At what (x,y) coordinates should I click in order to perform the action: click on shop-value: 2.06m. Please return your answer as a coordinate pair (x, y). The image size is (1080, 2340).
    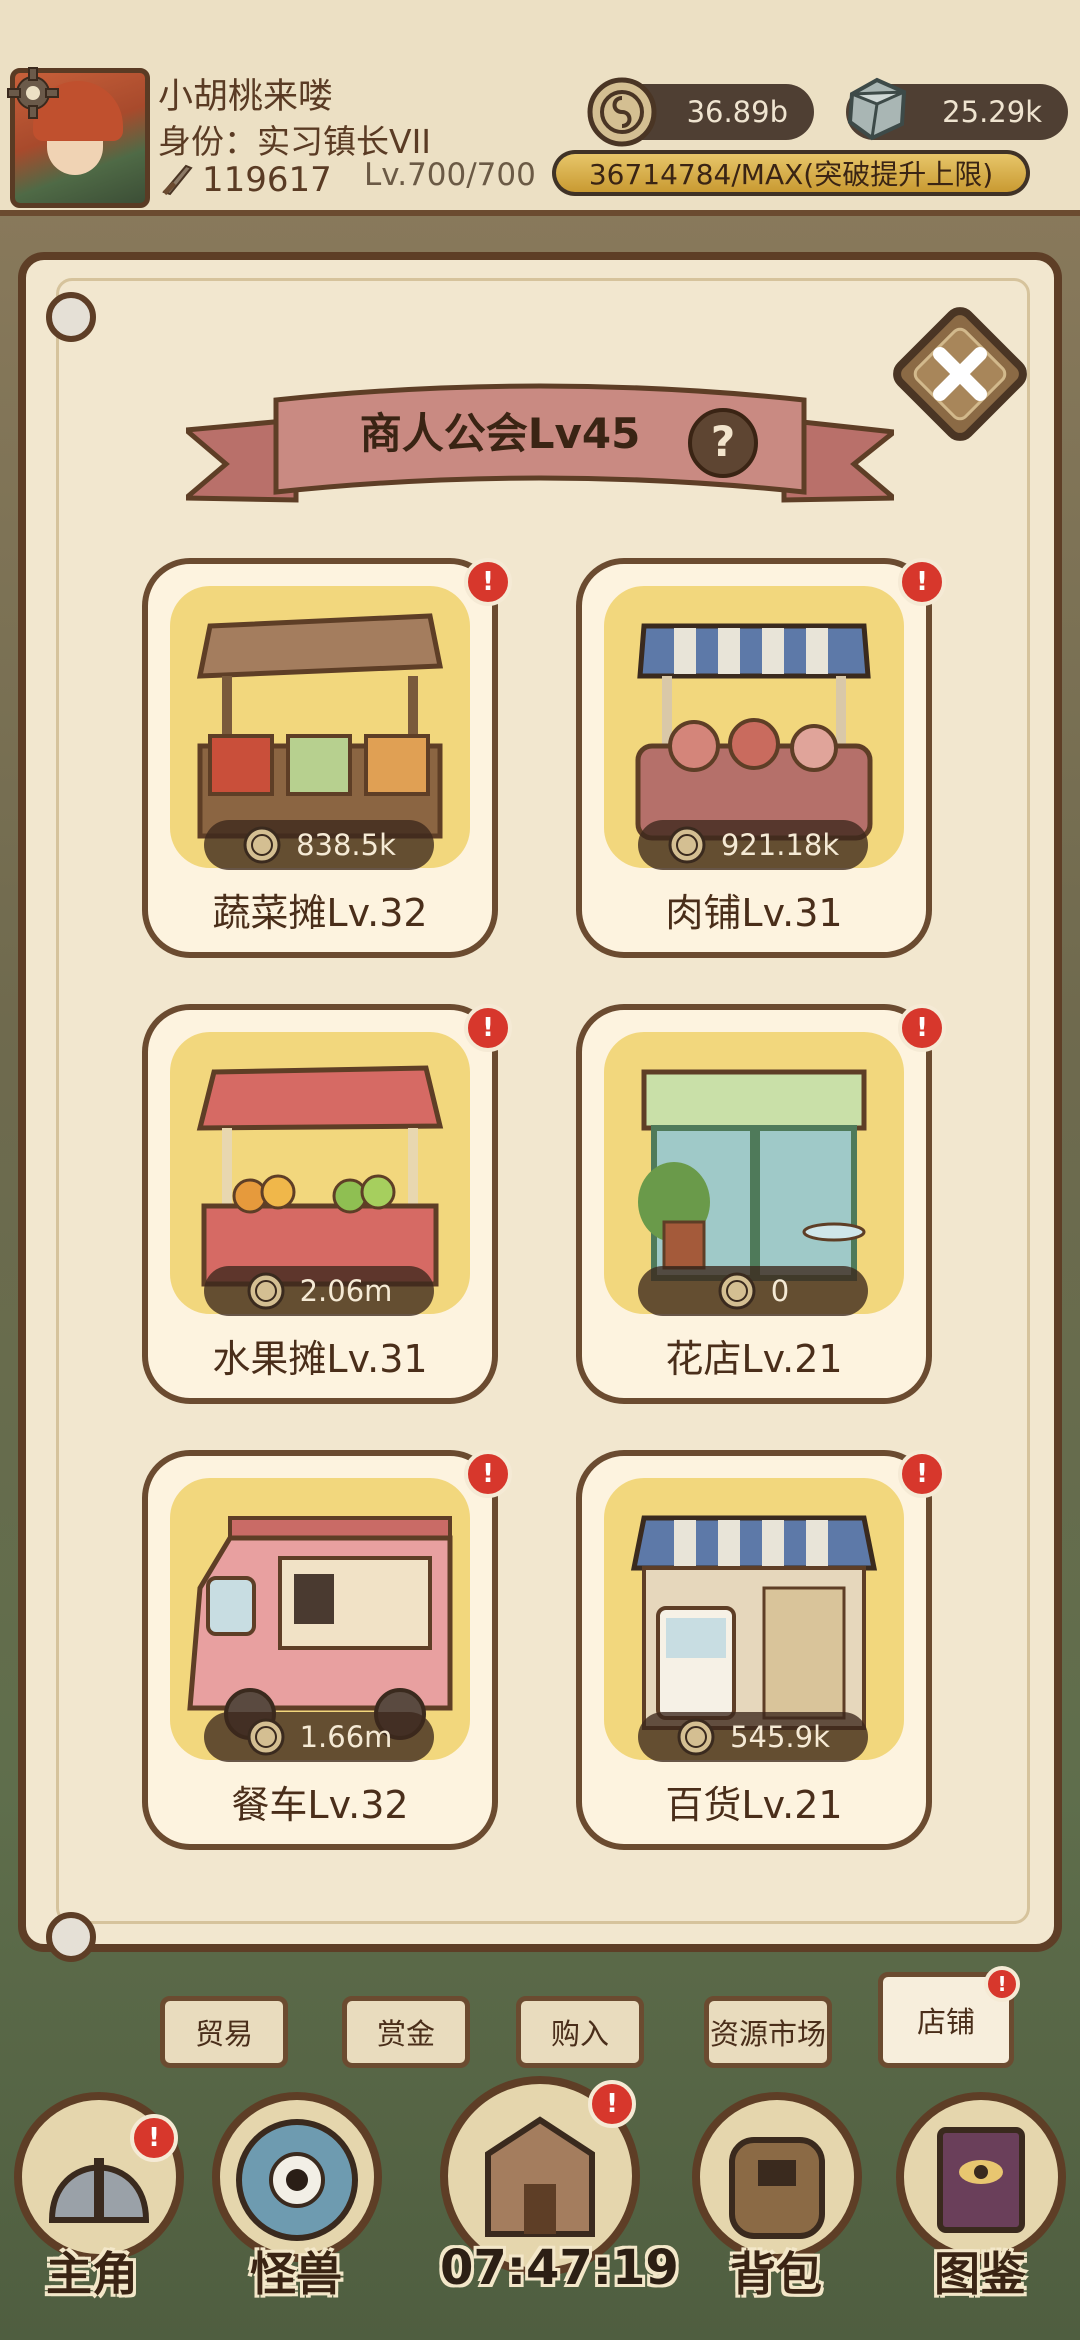
    Looking at the image, I should click on (346, 1291).